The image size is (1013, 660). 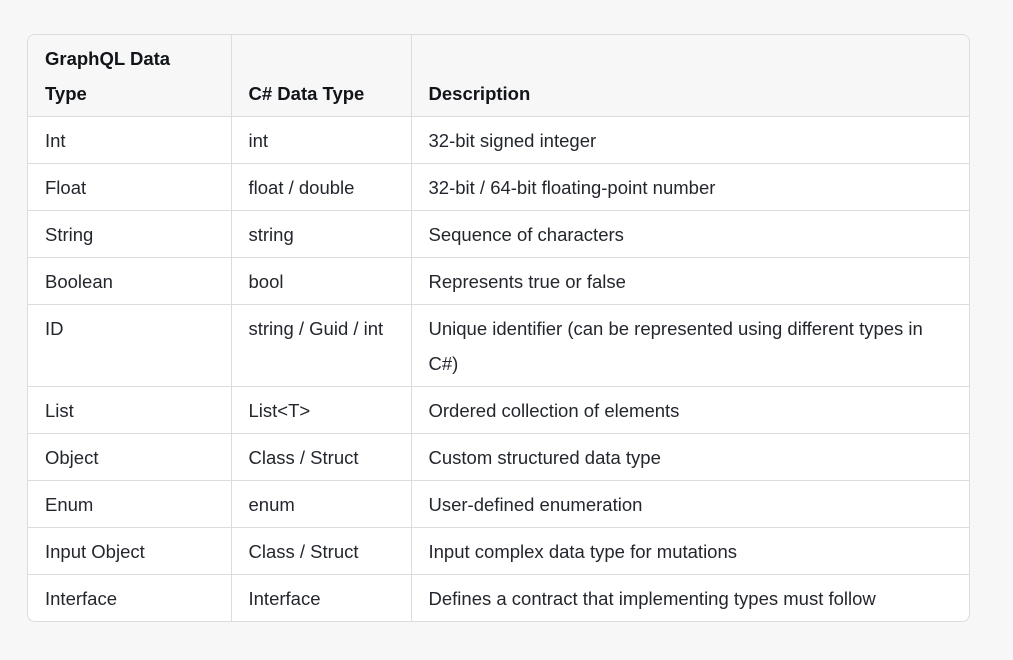 I want to click on cell-graphql-type: Boolean, so click(x=130, y=281).